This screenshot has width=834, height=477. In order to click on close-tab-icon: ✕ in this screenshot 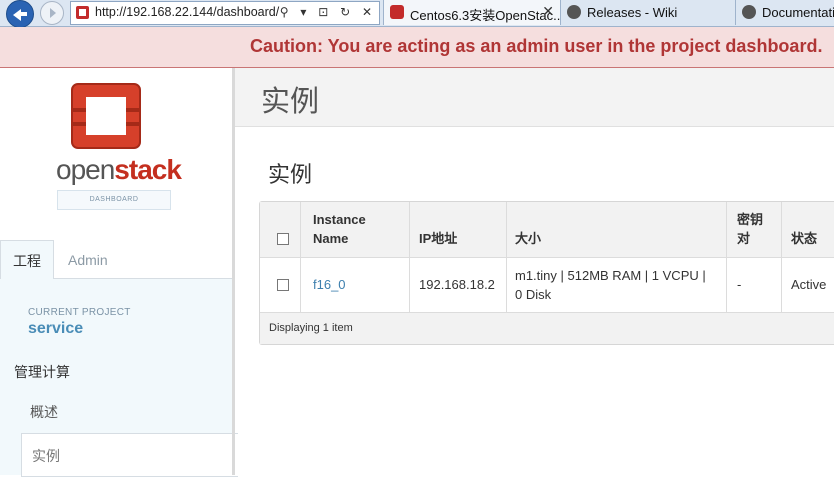, I will do `click(548, 11)`.